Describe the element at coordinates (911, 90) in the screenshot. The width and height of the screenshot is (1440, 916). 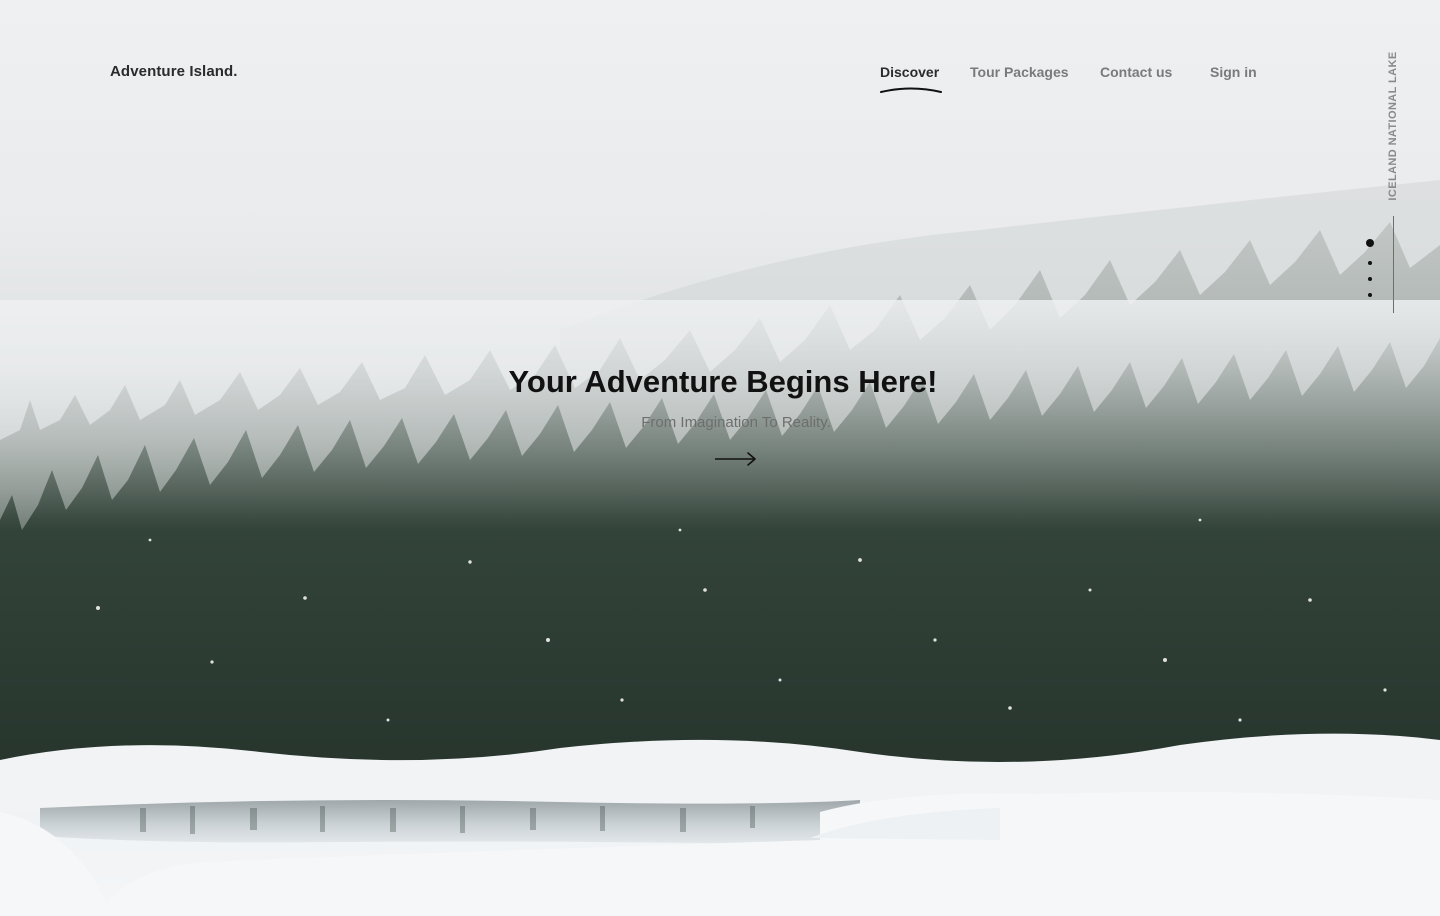
I see `active-nav-underline` at that location.